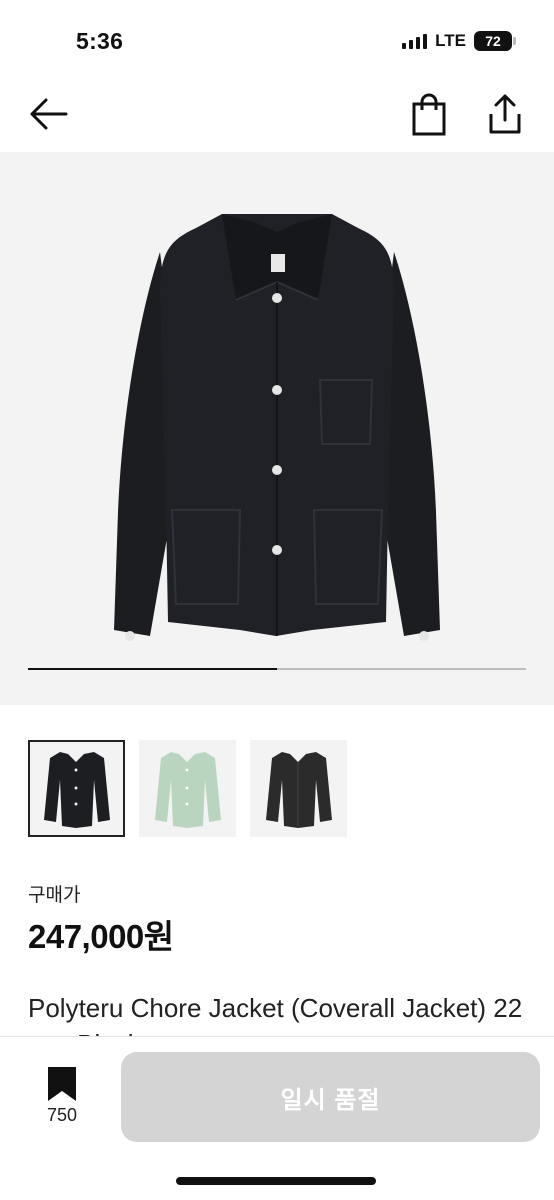 This screenshot has height=1200, width=554. I want to click on battery-icon: 72, so click(495, 41).